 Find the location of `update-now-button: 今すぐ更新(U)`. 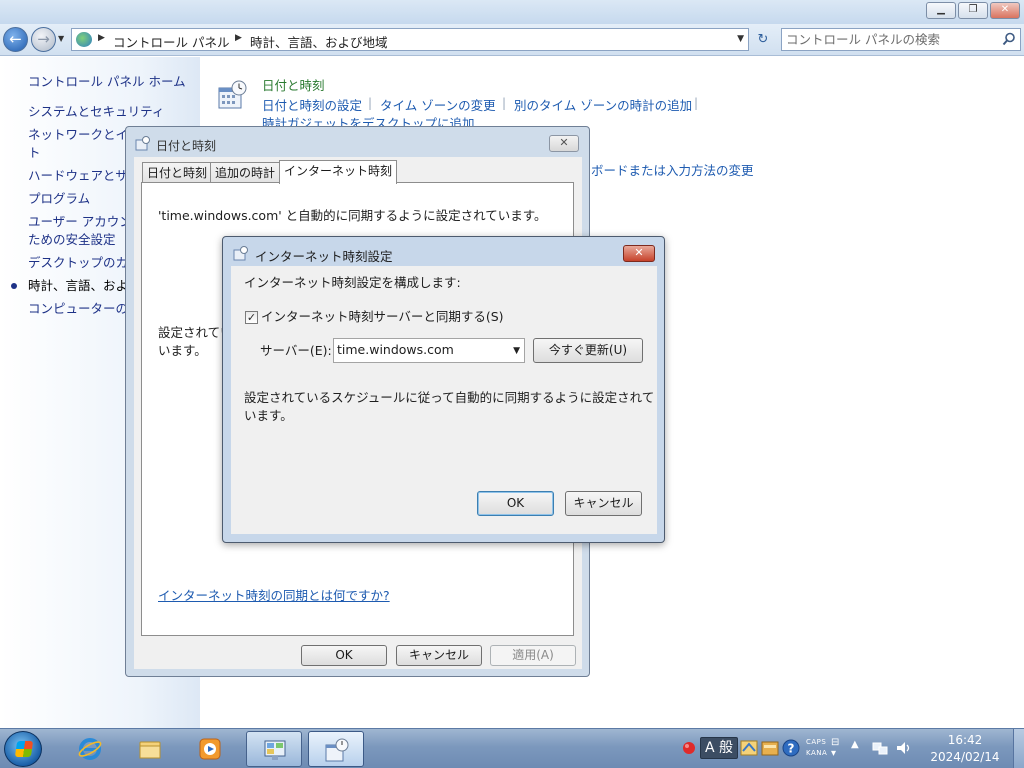

update-now-button: 今すぐ更新(U) is located at coordinates (588, 350).